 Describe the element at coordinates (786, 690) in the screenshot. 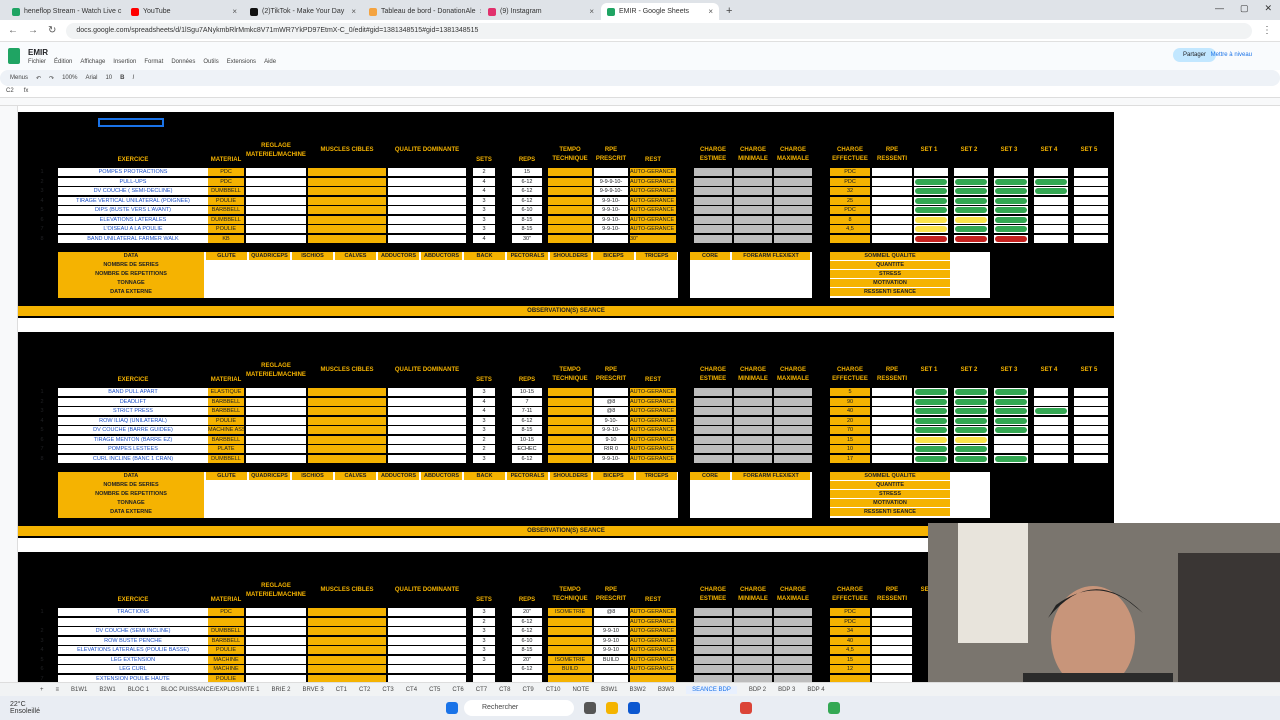

I see `sheet-tab: BDP 3` at that location.